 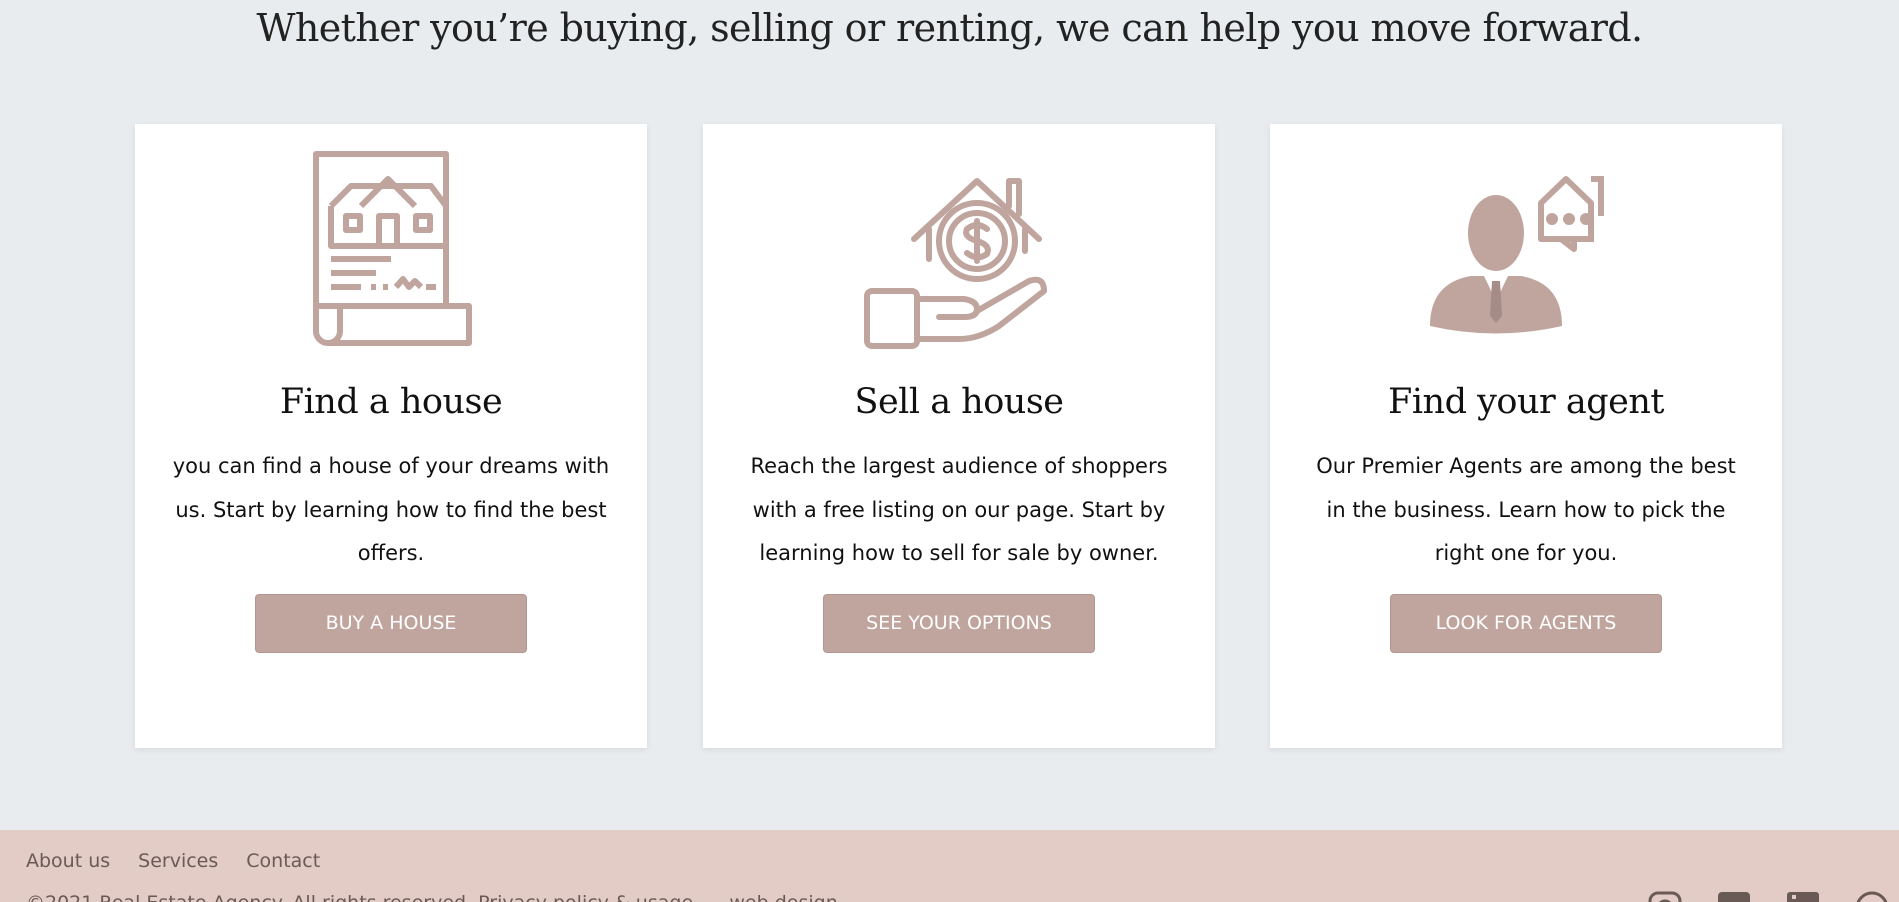 I want to click on house-document-icon, so click(x=392, y=248).